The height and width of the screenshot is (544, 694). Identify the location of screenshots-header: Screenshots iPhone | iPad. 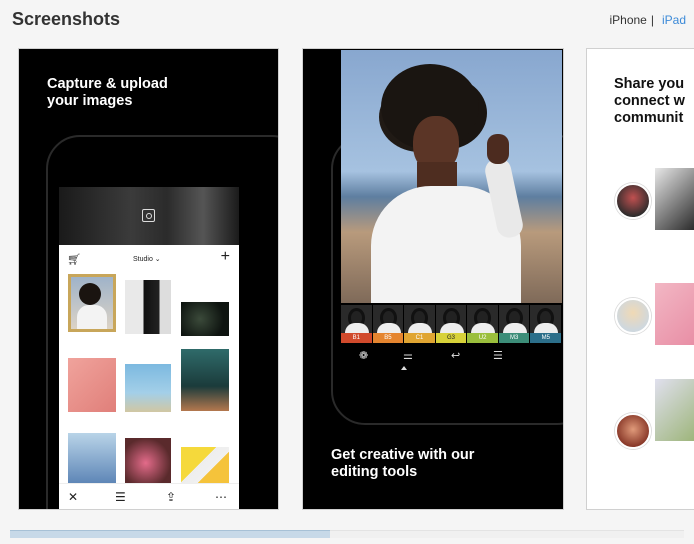
(347, 20).